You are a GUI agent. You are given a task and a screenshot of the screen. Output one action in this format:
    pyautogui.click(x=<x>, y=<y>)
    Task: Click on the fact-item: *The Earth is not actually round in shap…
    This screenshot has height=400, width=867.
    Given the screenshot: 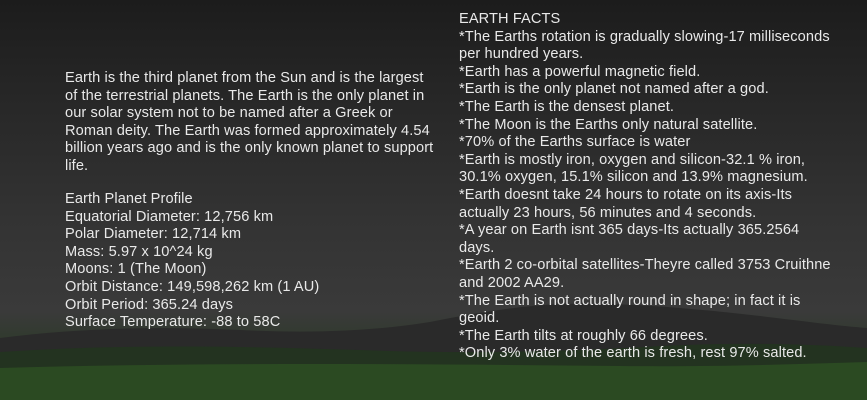 What is the action you would take?
    pyautogui.click(x=630, y=309)
    